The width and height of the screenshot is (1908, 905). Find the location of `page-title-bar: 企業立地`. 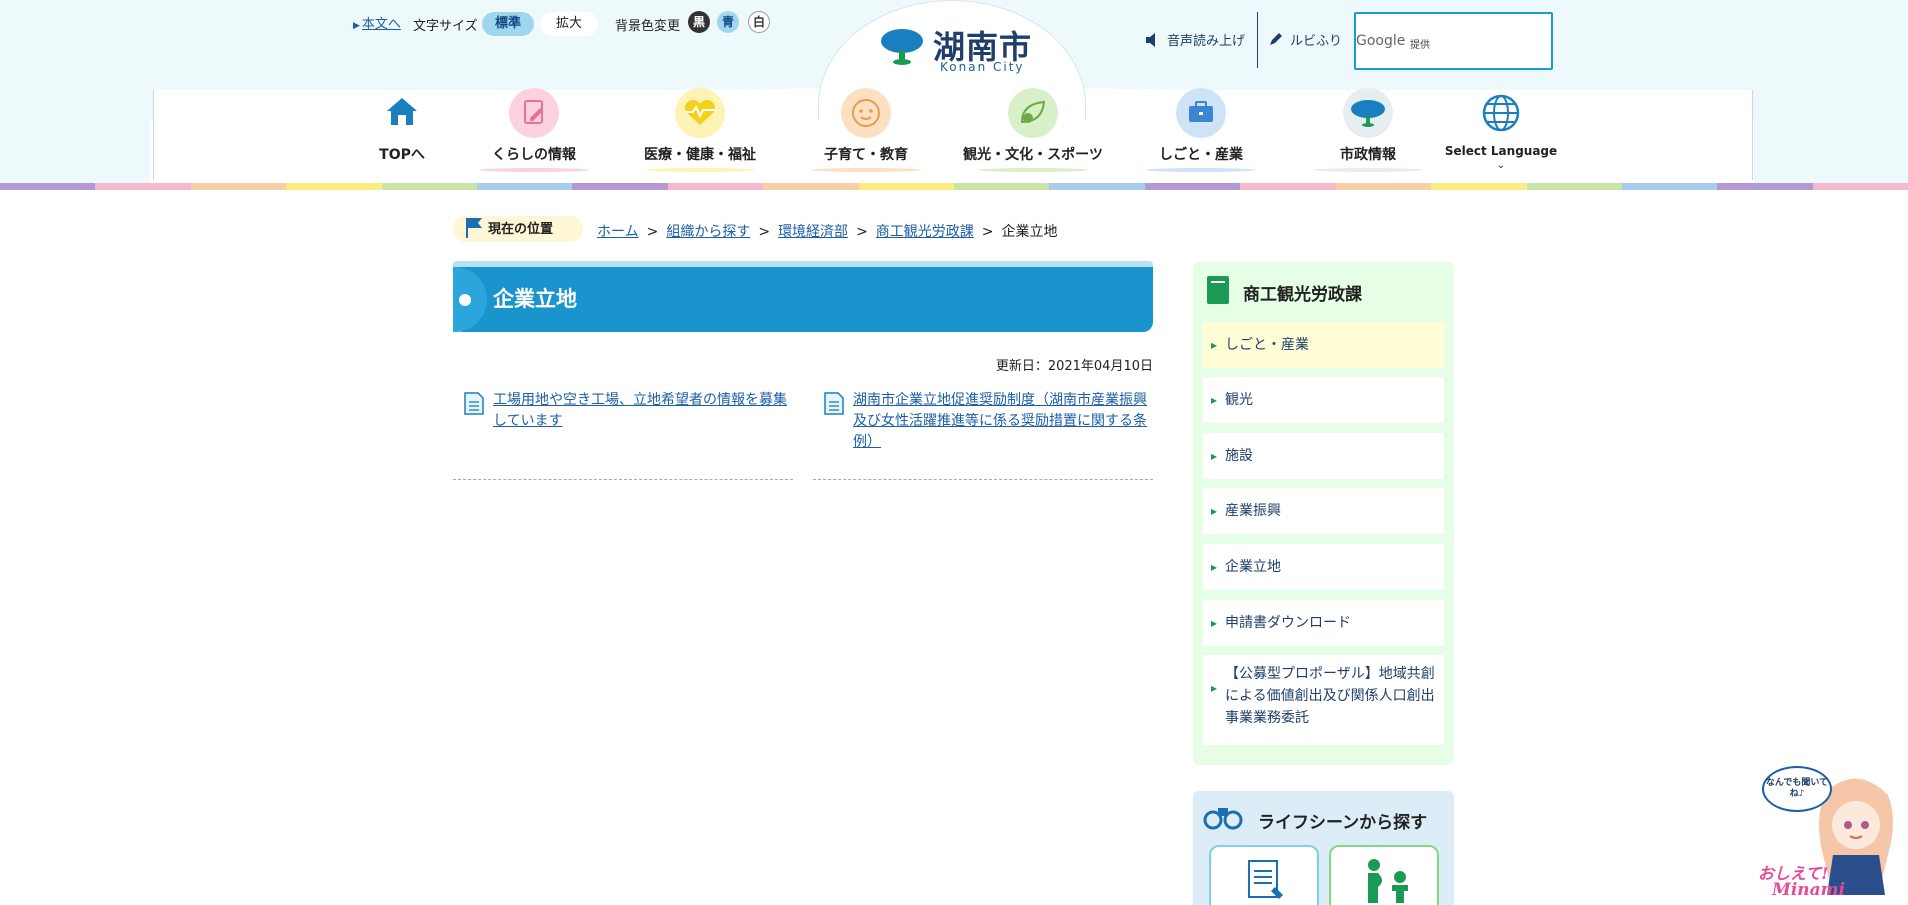

page-title-bar: 企業立地 is located at coordinates (803, 296).